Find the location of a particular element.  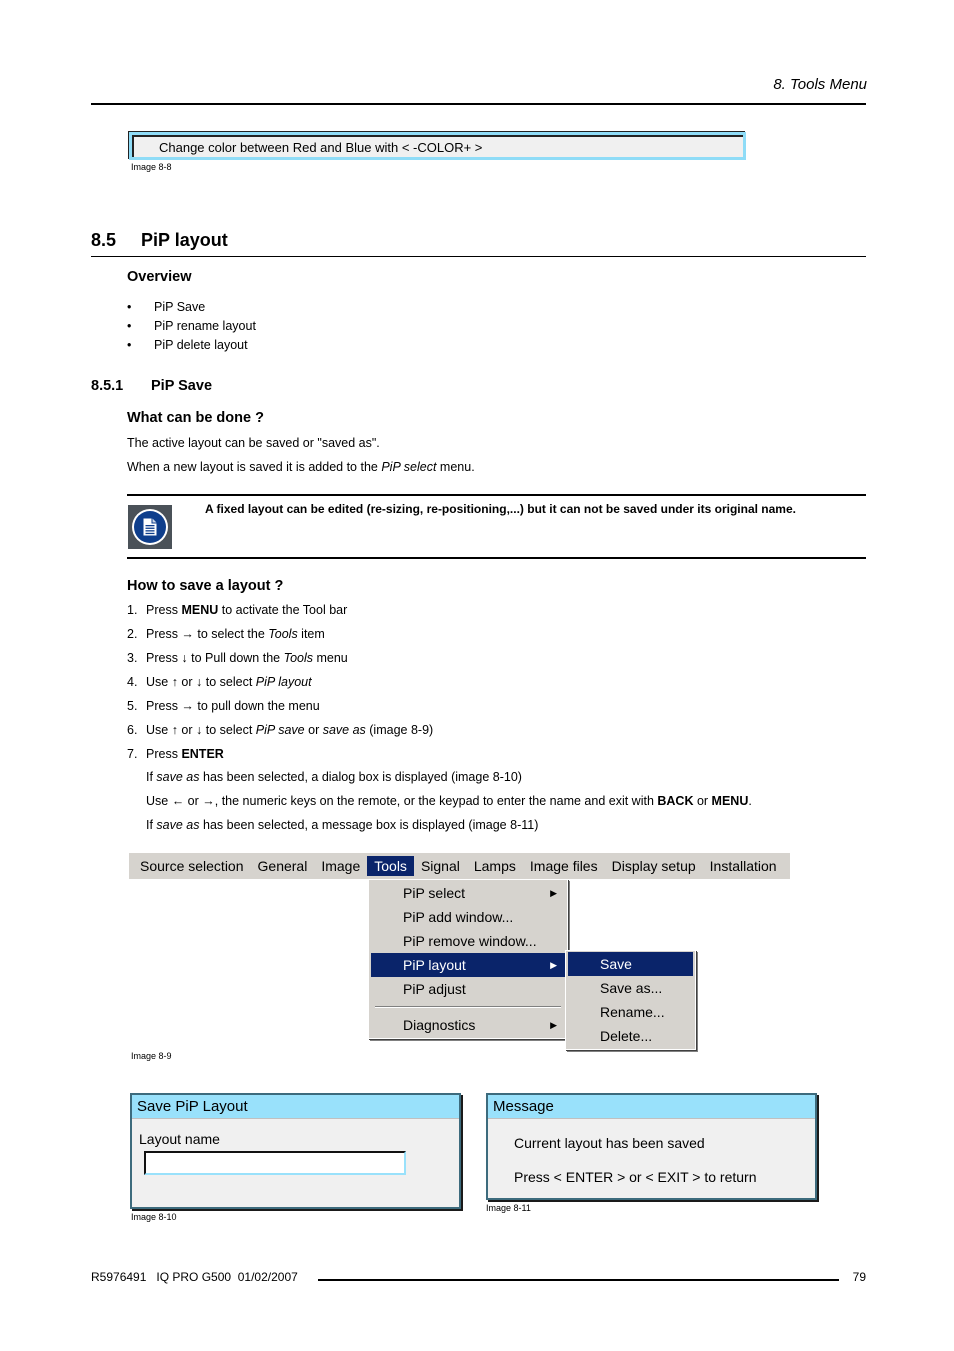

step-number: 5. is located at coordinates (132, 706).